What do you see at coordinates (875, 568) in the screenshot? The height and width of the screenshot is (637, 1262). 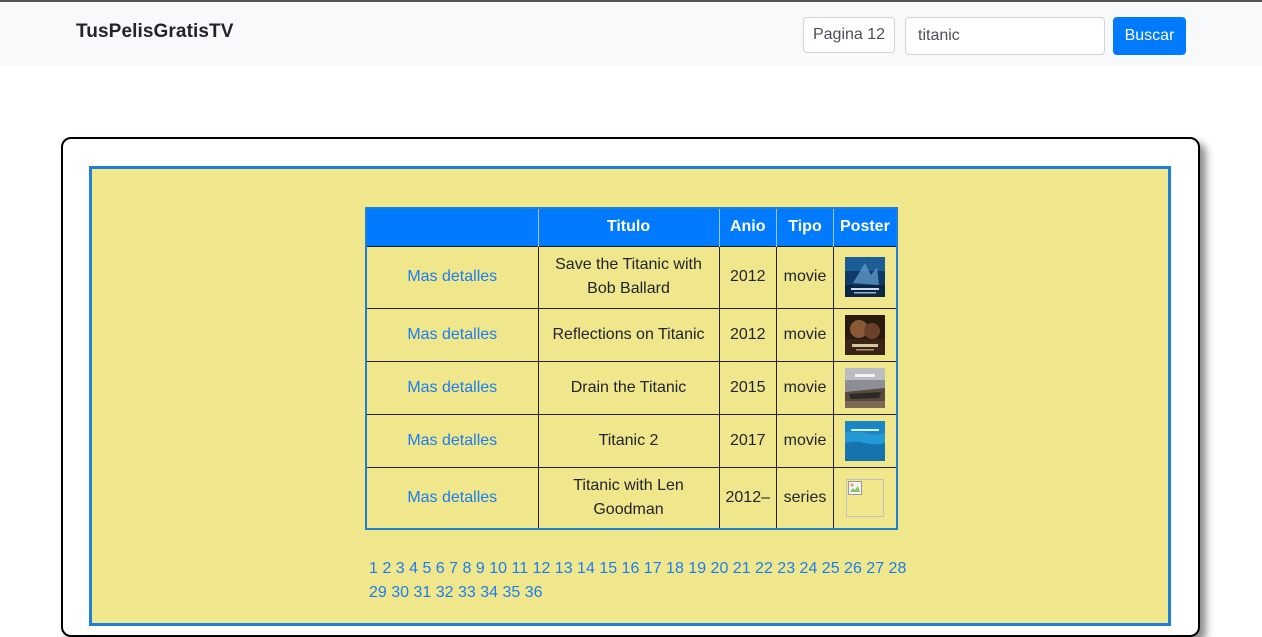 I see `page-link-27: 27` at bounding box center [875, 568].